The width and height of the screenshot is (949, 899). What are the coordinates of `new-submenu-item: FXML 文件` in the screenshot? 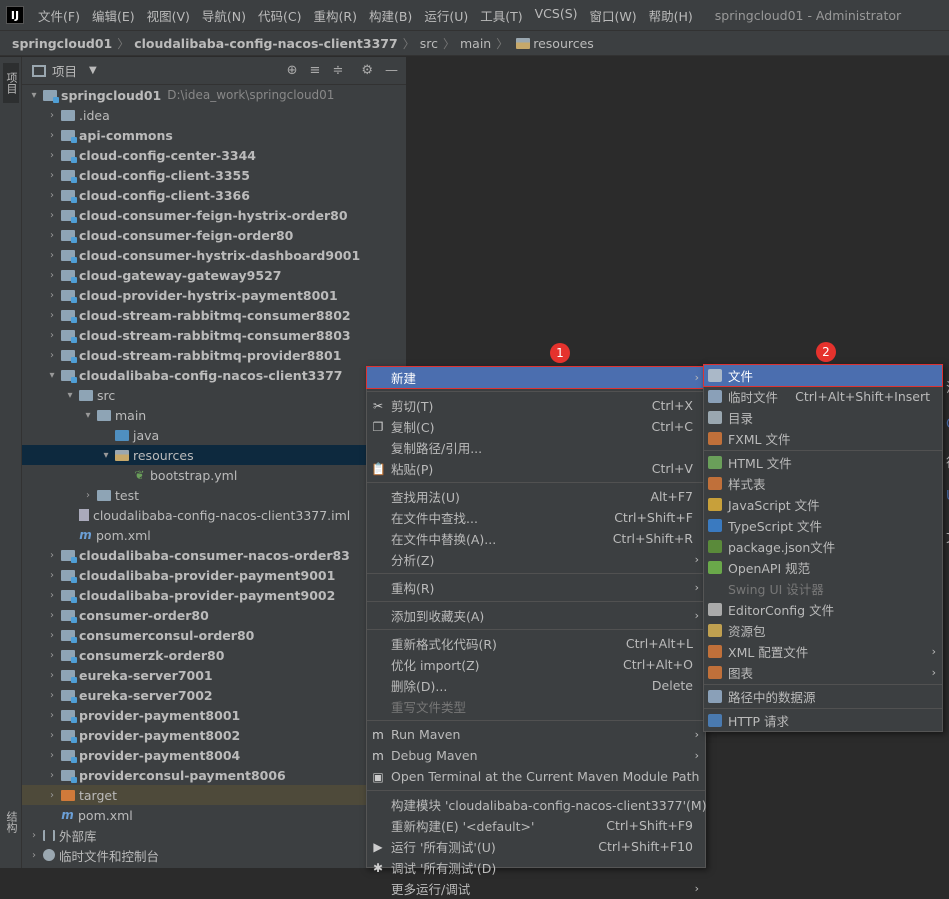 It's located at (823, 438).